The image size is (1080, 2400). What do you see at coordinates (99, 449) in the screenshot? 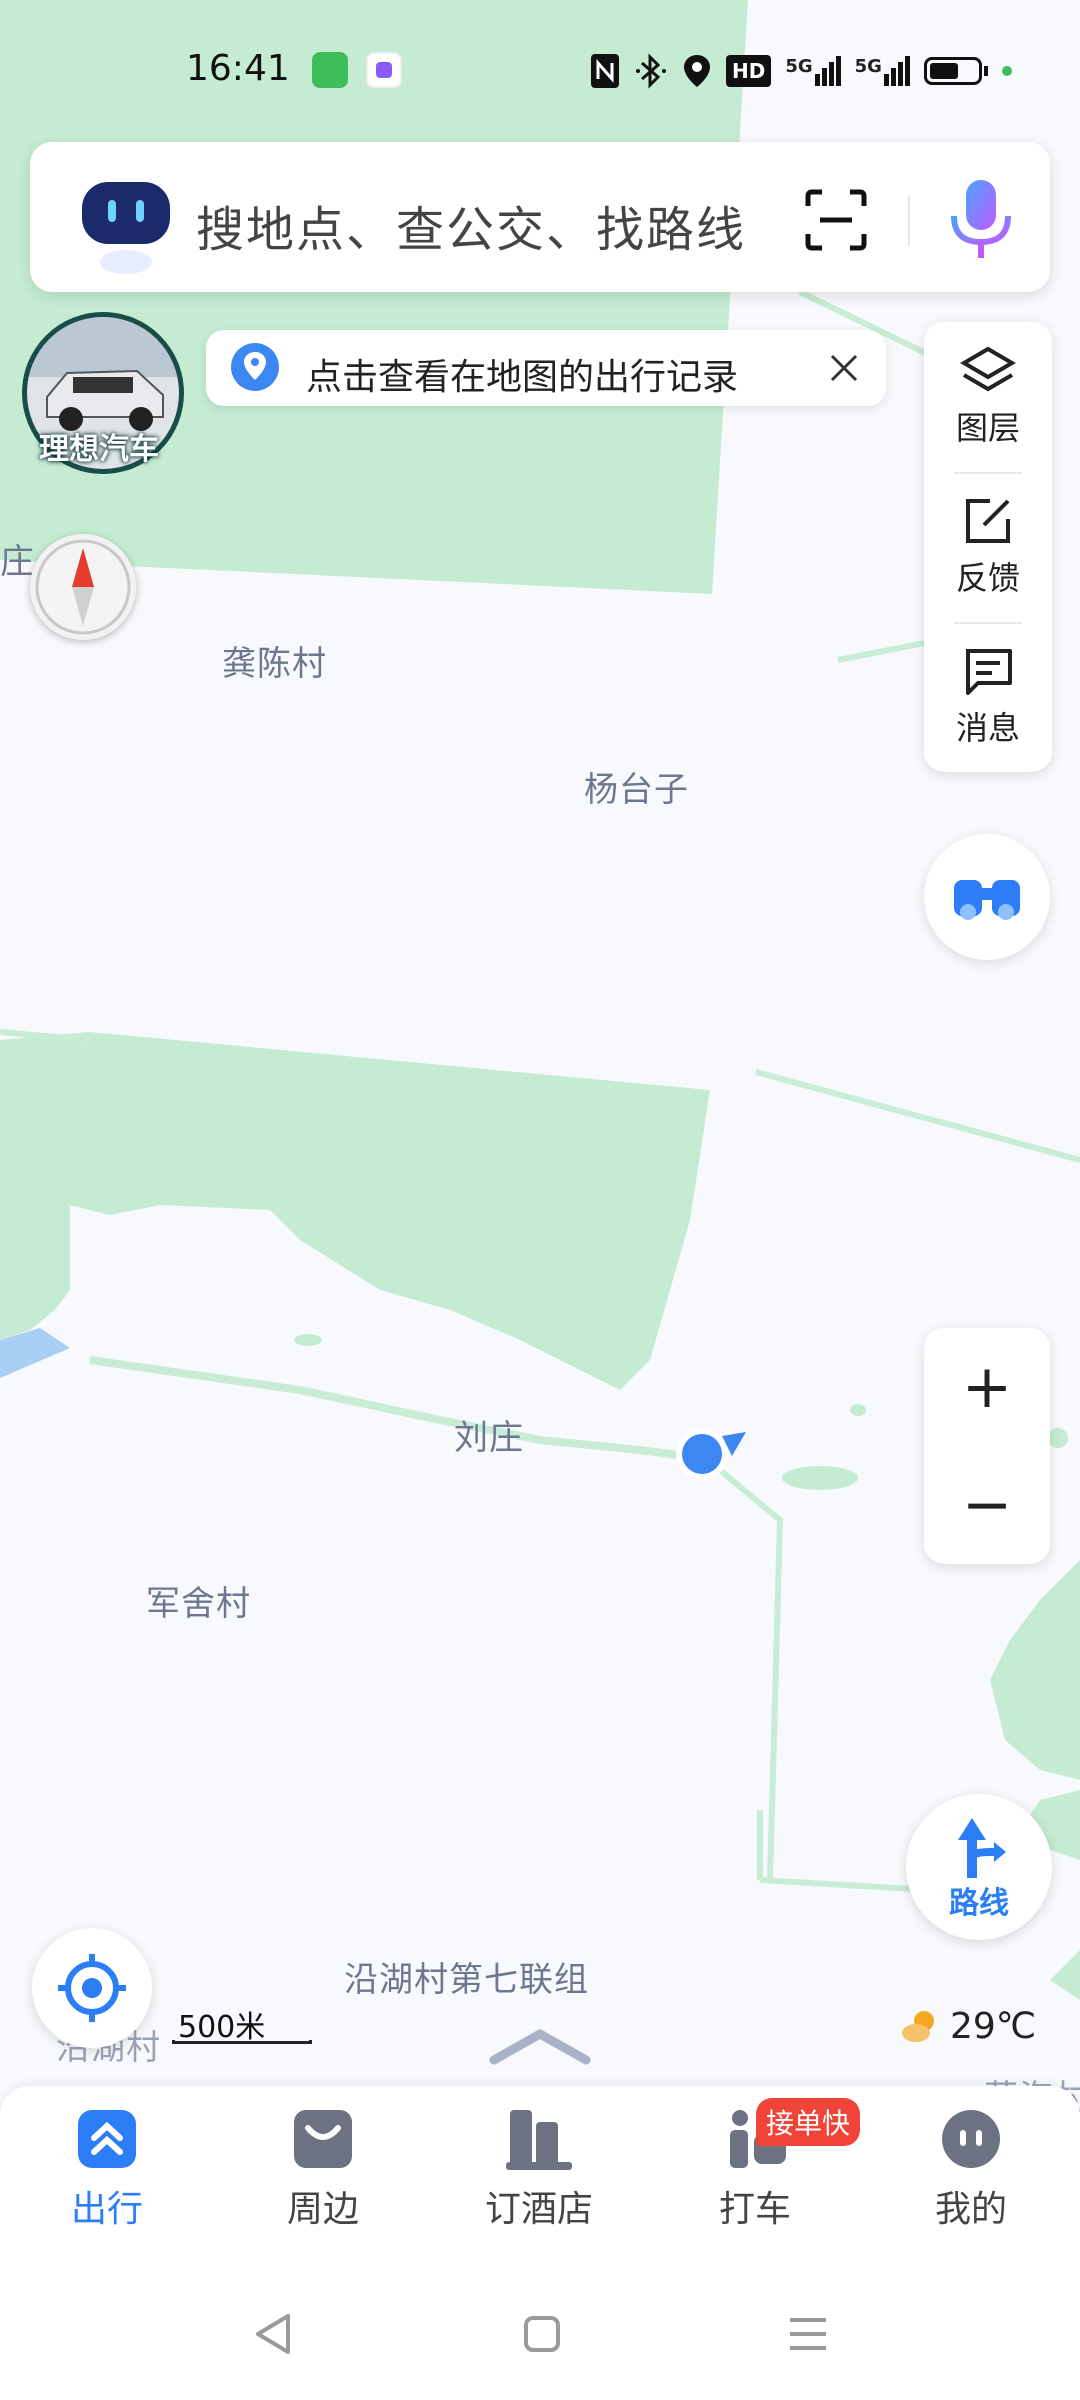
I see `car-avatar-label: 理想汽车` at bounding box center [99, 449].